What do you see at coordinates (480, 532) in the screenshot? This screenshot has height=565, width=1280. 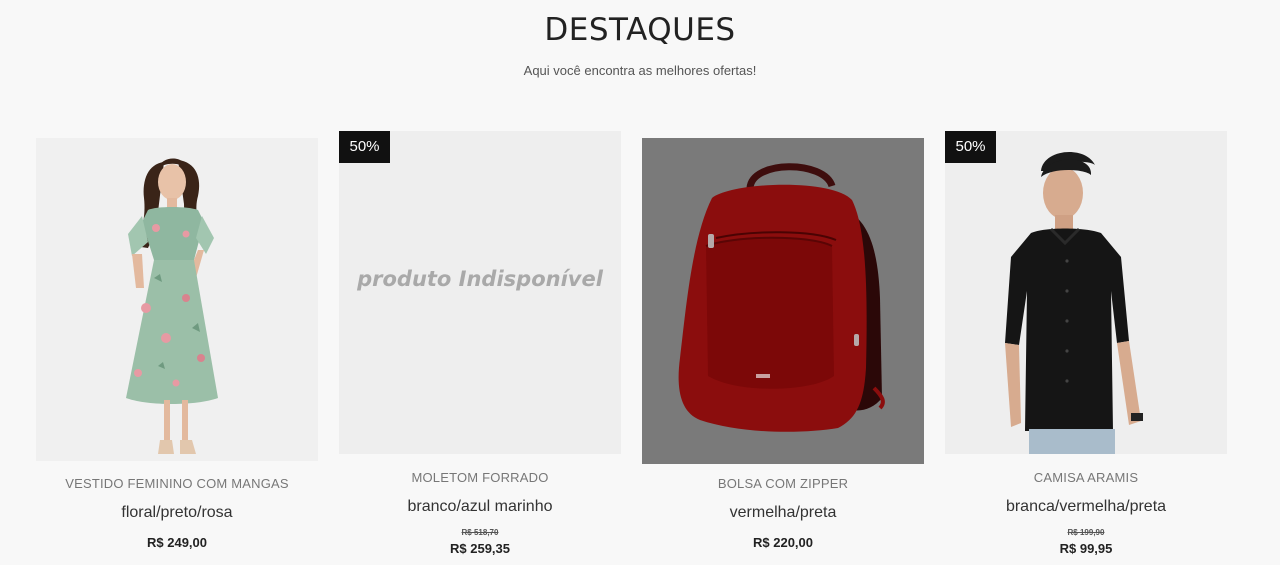 I see `product-old-price: R$ 518,70` at bounding box center [480, 532].